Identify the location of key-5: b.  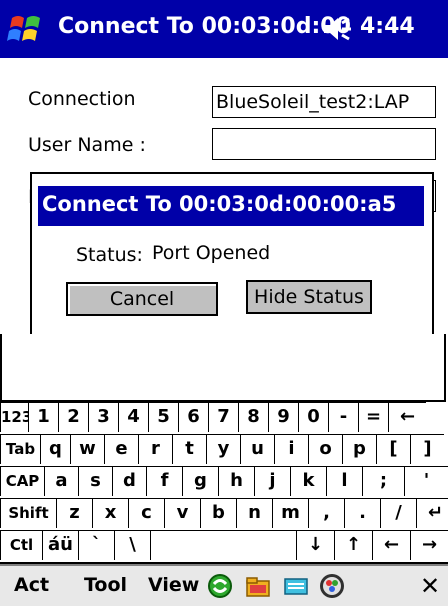
(218, 513).